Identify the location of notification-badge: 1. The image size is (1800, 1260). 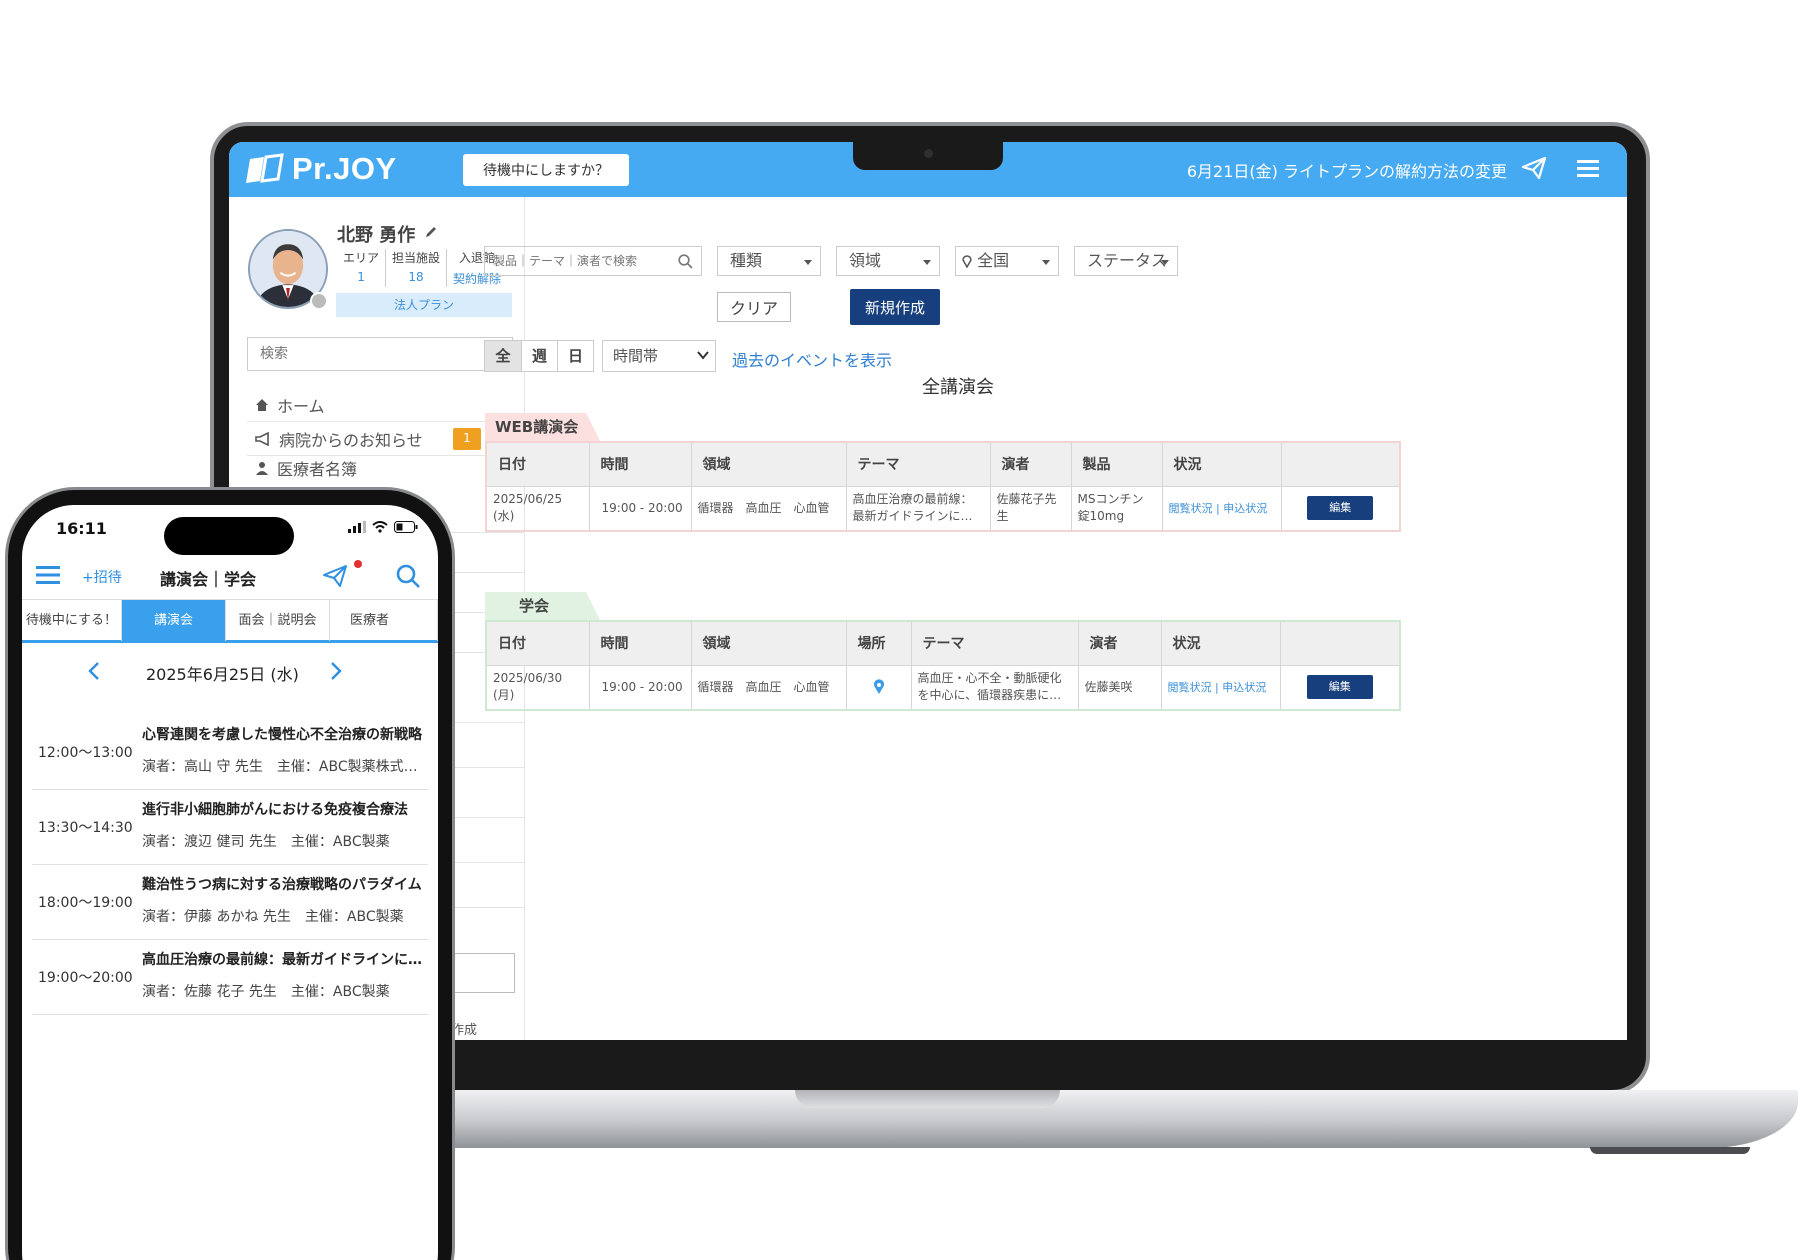
(467, 439).